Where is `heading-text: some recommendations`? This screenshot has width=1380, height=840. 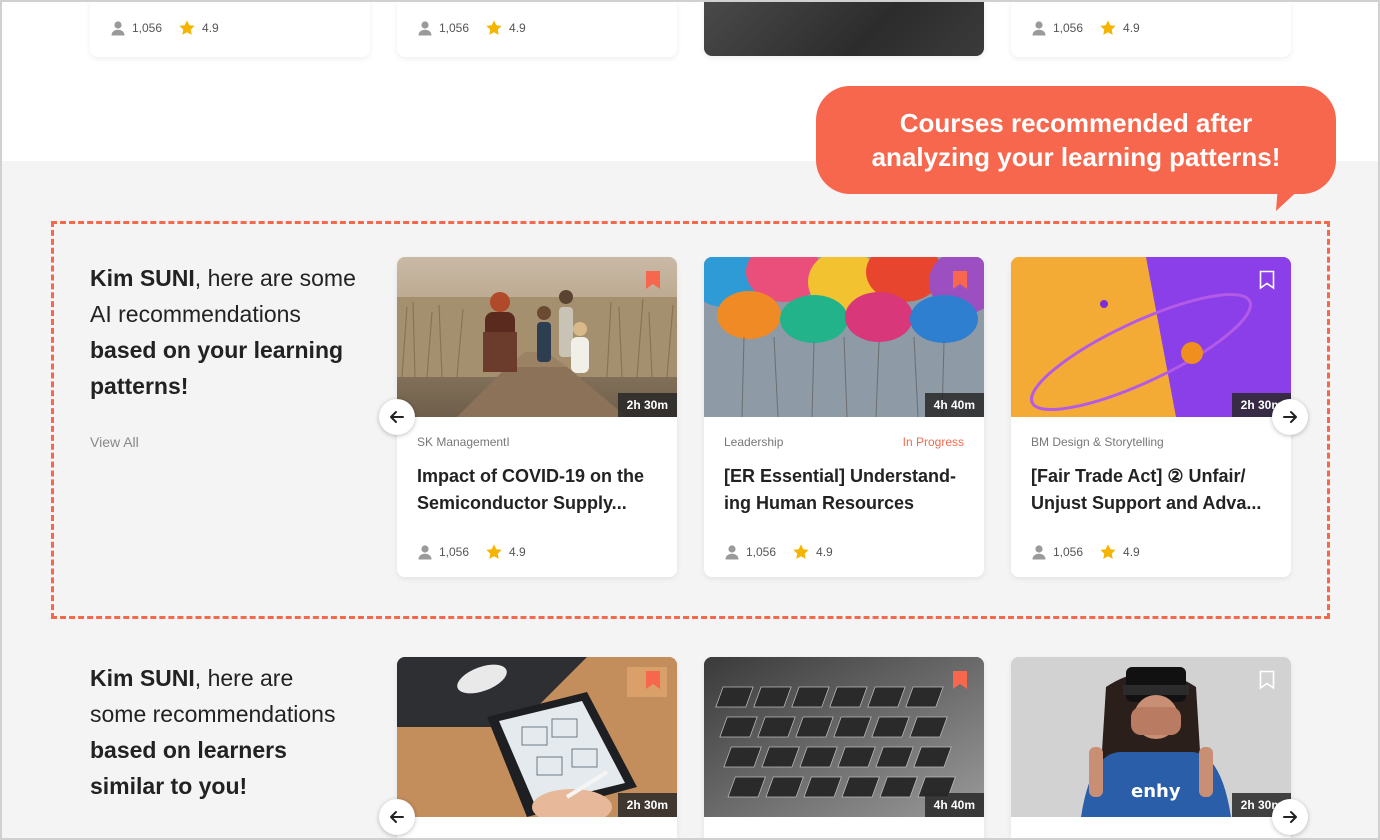 heading-text: some recommendations is located at coordinates (213, 714).